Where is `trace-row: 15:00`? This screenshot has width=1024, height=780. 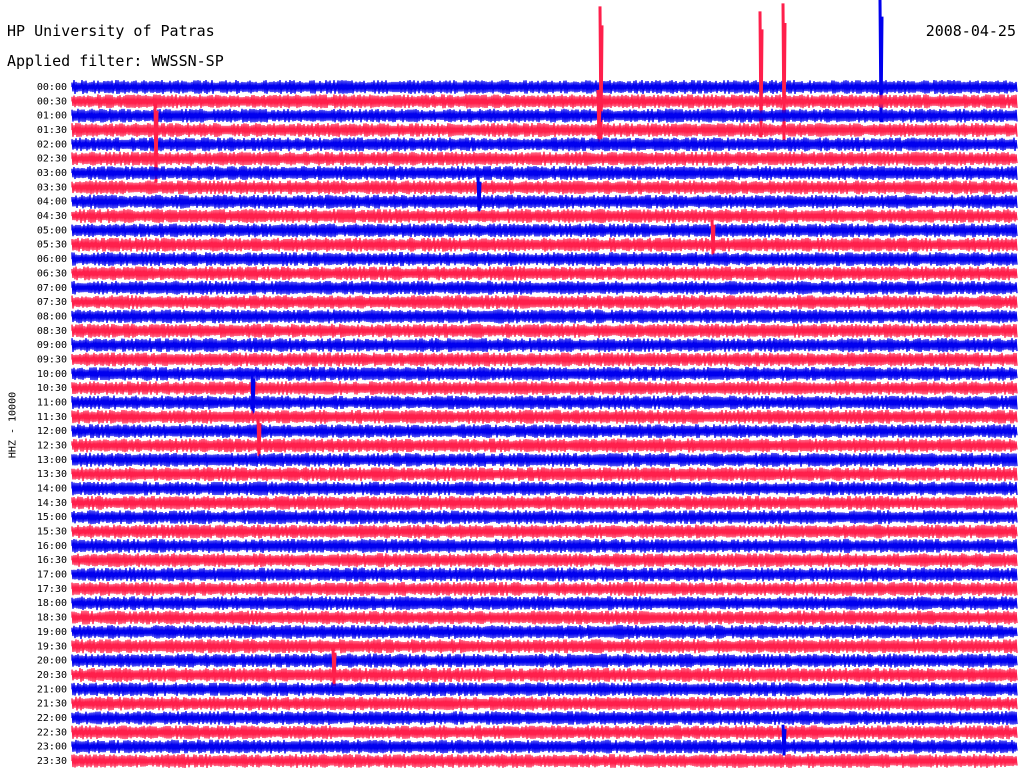
trace-row: 15:00 is located at coordinates (527, 517).